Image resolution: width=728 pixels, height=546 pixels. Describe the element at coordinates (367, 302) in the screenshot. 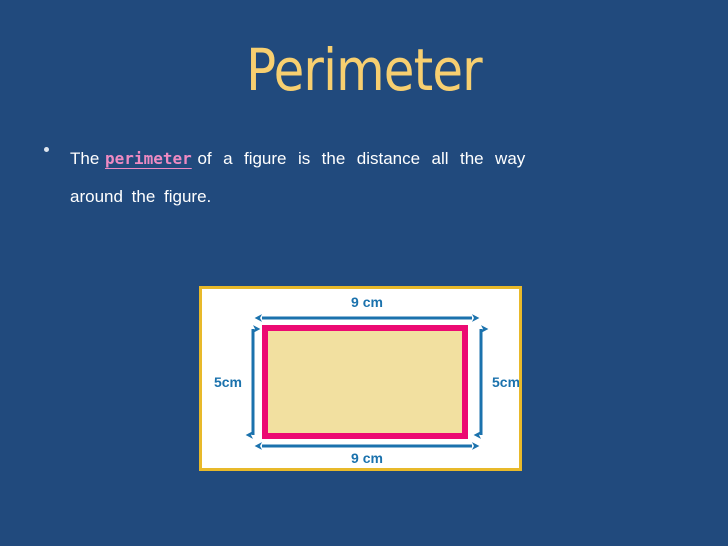

I see `label-top-length: 9 cm` at that location.